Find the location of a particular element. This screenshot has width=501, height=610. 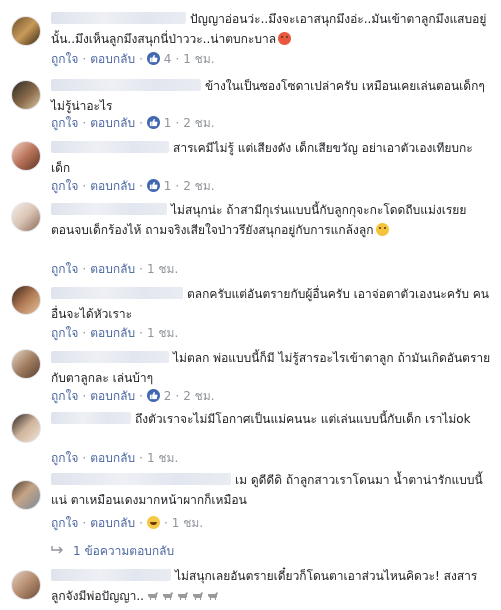

comment-actions: ถูกใจ · ตอบกลับ · 2 · 2 ชม. is located at coordinates (133, 396).